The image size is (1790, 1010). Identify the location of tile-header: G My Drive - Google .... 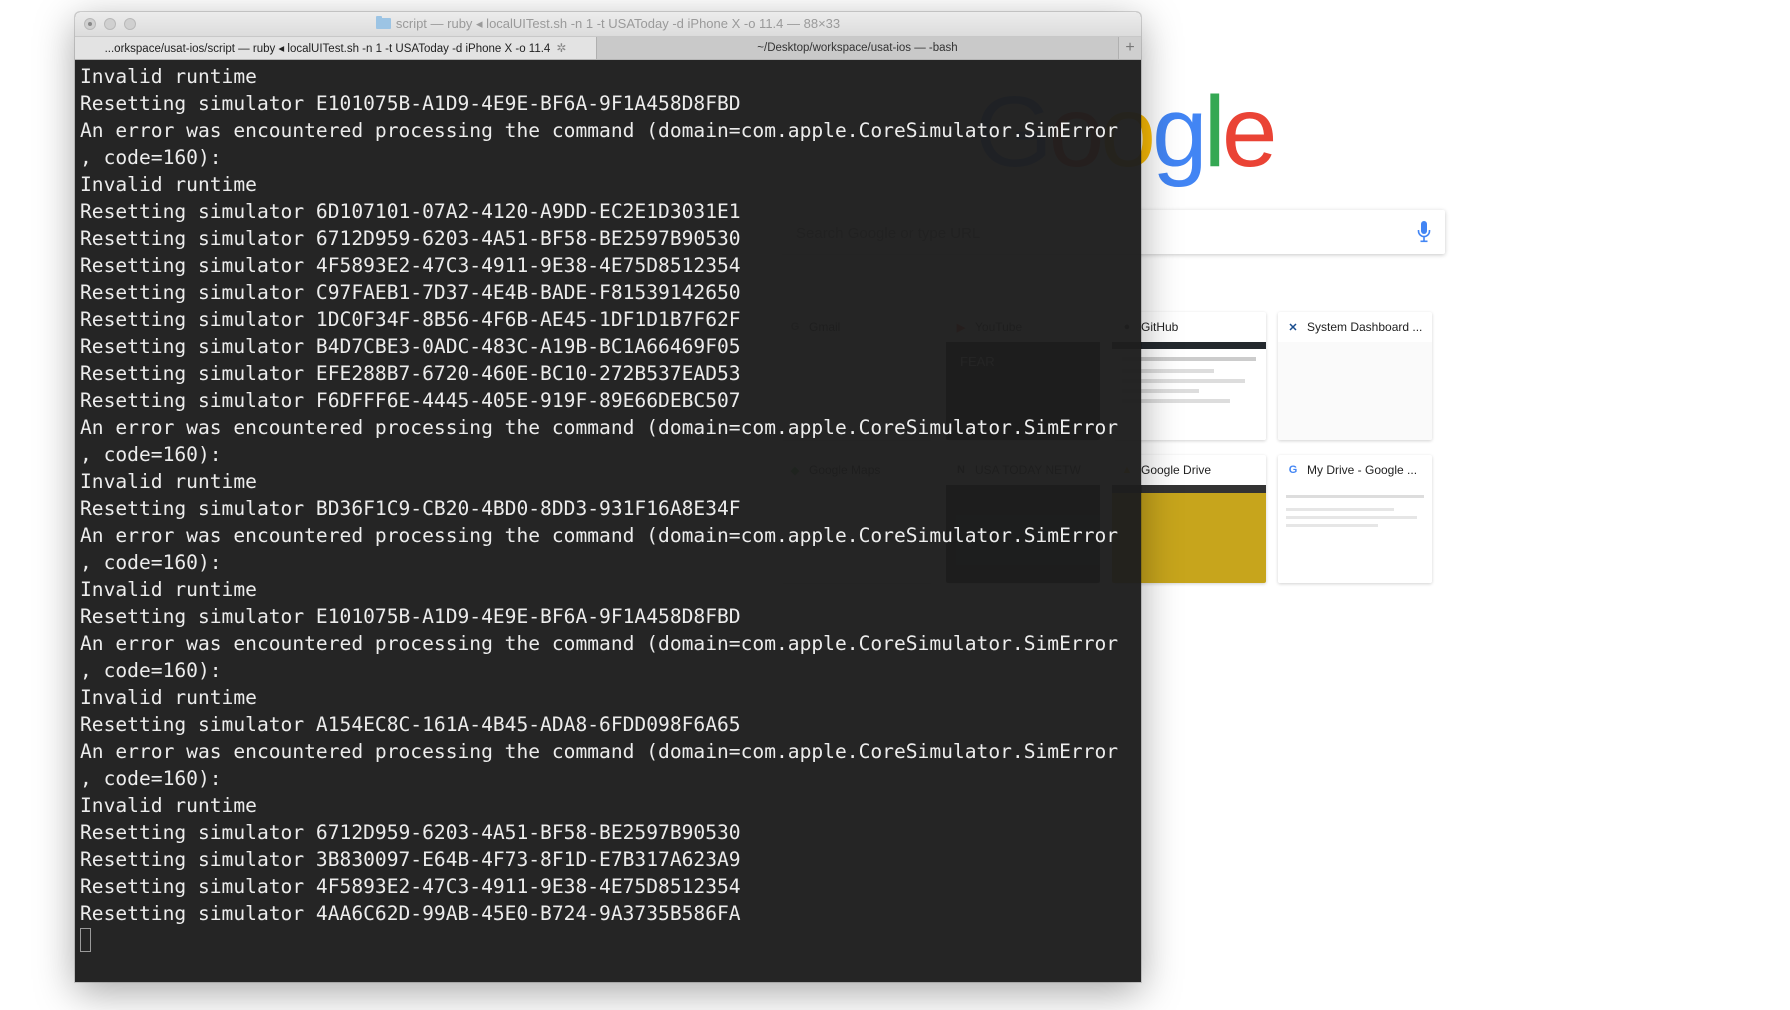
(1355, 470).